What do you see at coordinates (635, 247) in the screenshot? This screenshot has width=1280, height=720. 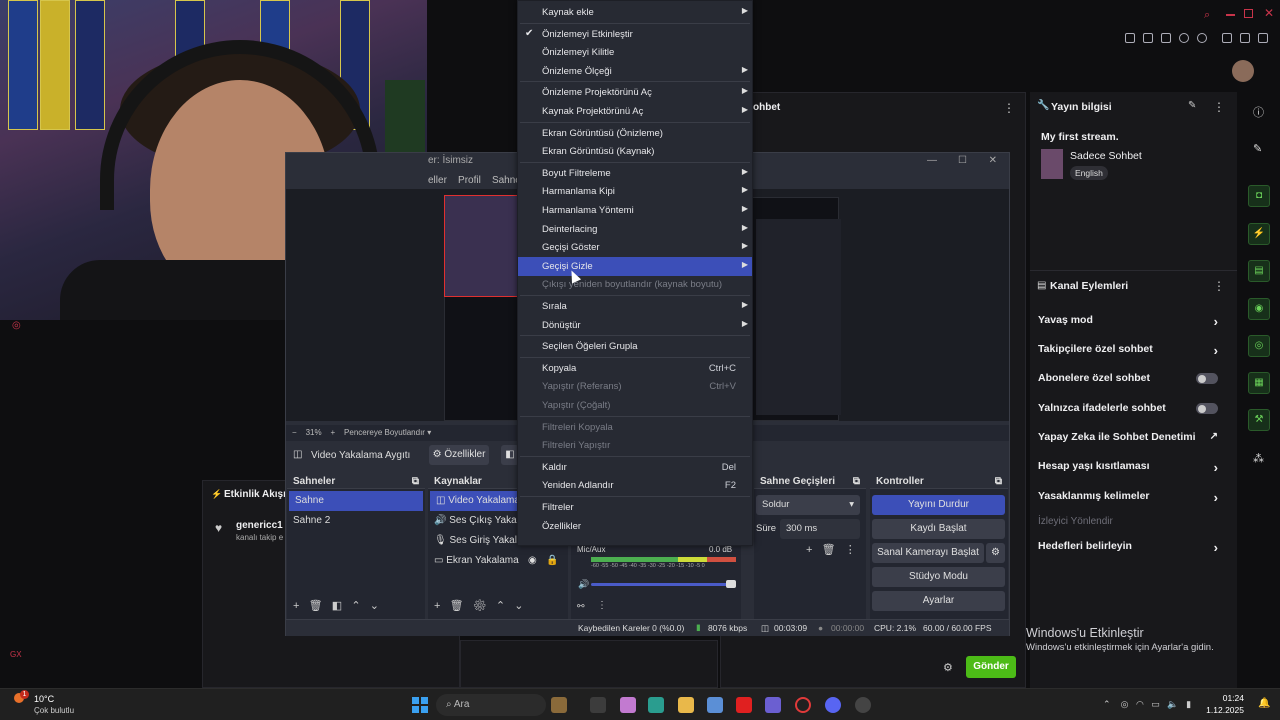 I see `context-menu-item: Geçişi Göster ▶` at bounding box center [635, 247].